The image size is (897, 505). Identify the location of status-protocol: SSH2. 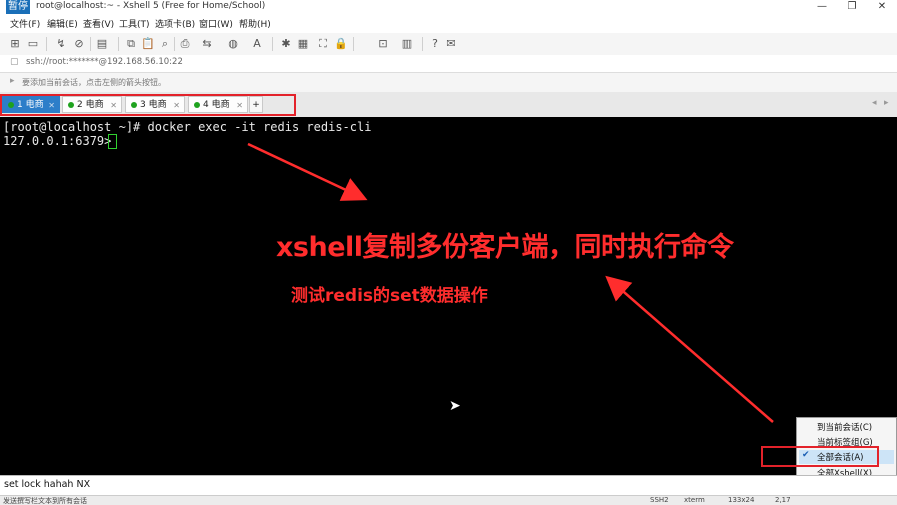
(659, 500).